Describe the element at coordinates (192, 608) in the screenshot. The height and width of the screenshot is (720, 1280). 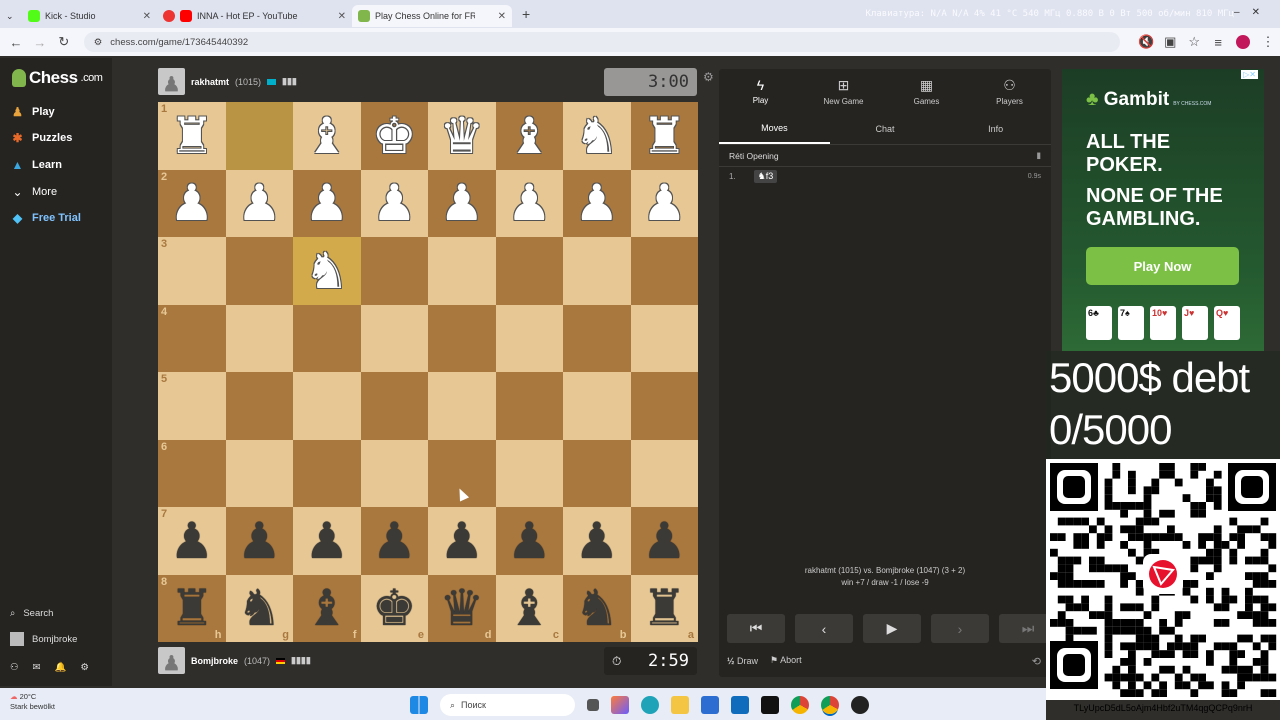
I see `board-square: 8 h ♜` at that location.